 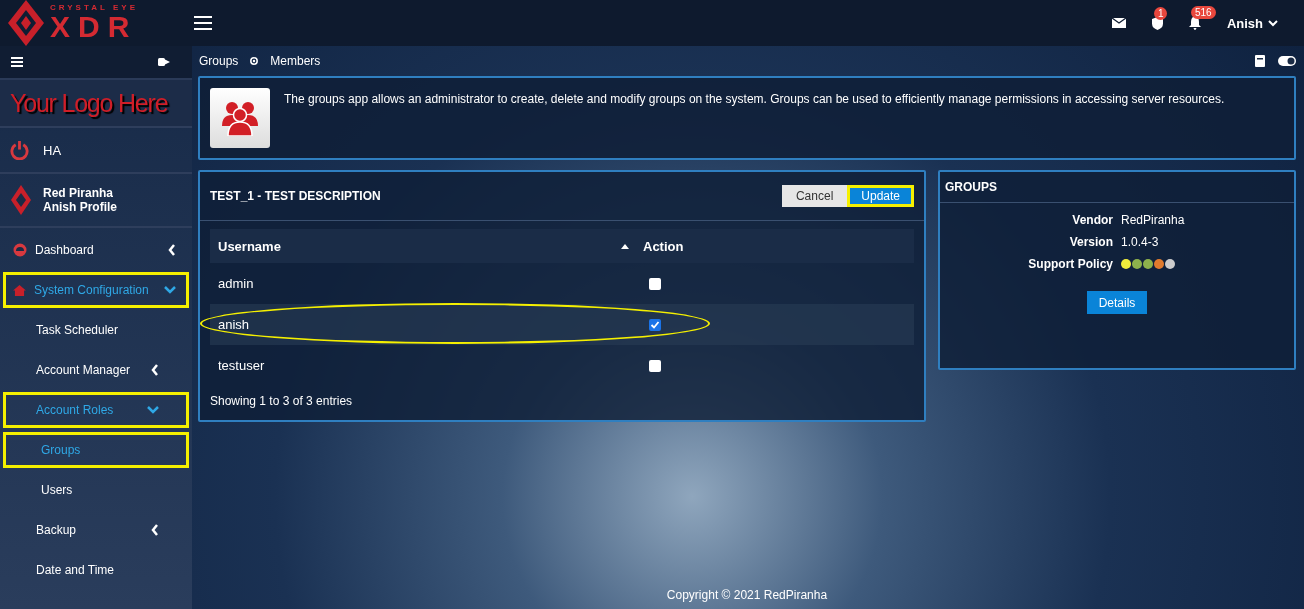 I want to click on update-button: Update, so click(x=880, y=196).